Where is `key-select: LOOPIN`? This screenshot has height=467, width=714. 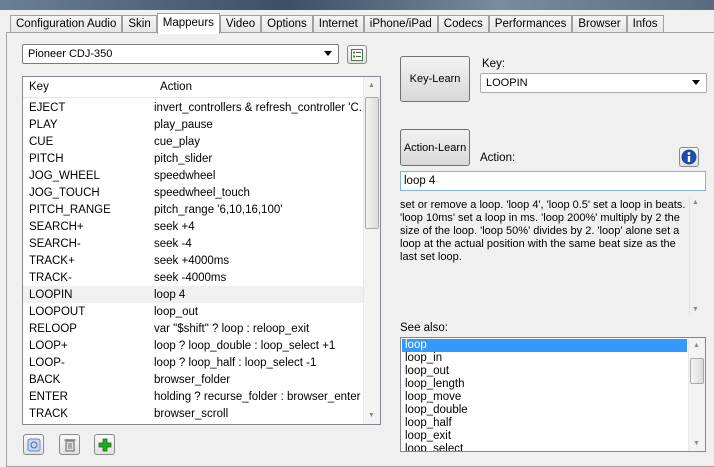
key-select: LOOPIN is located at coordinates (593, 83).